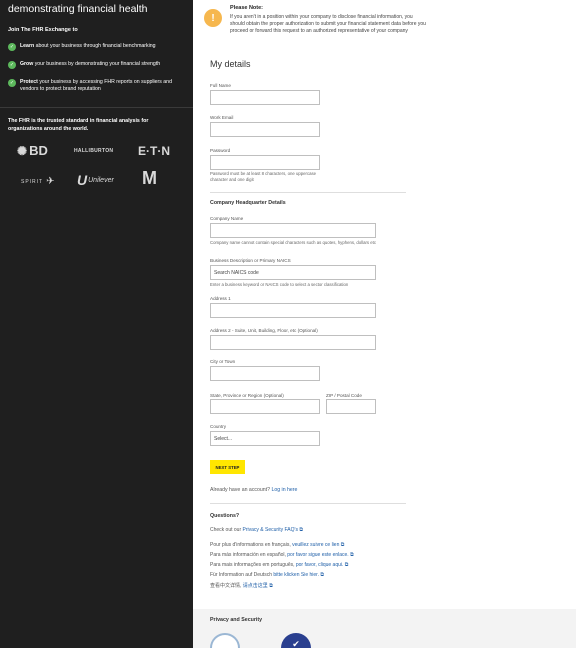 This screenshot has height=648, width=576. I want to click on unilever-u-icon: U, so click(82, 180).